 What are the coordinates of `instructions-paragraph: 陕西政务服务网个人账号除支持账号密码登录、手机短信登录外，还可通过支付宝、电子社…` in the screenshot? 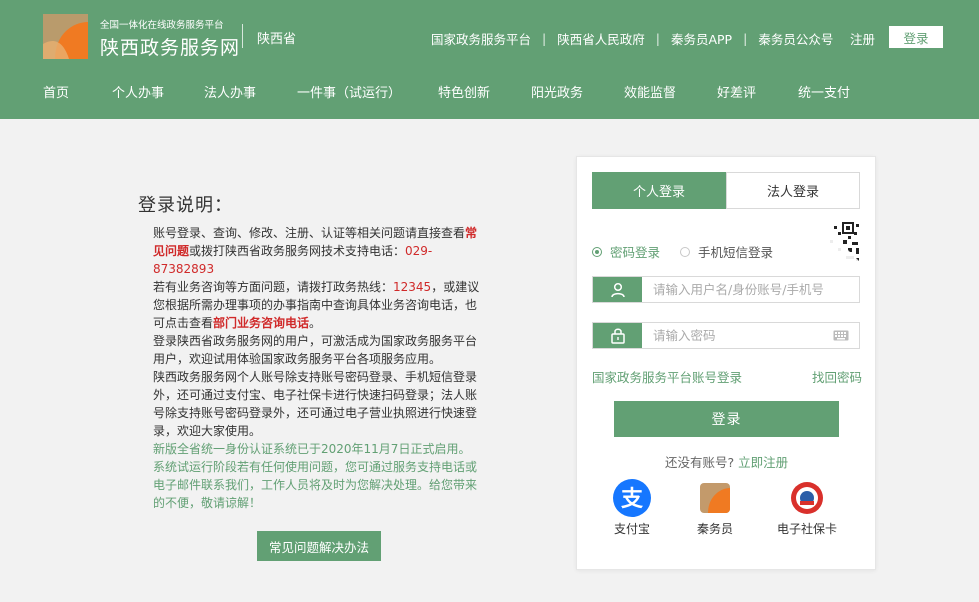 It's located at (315, 404).